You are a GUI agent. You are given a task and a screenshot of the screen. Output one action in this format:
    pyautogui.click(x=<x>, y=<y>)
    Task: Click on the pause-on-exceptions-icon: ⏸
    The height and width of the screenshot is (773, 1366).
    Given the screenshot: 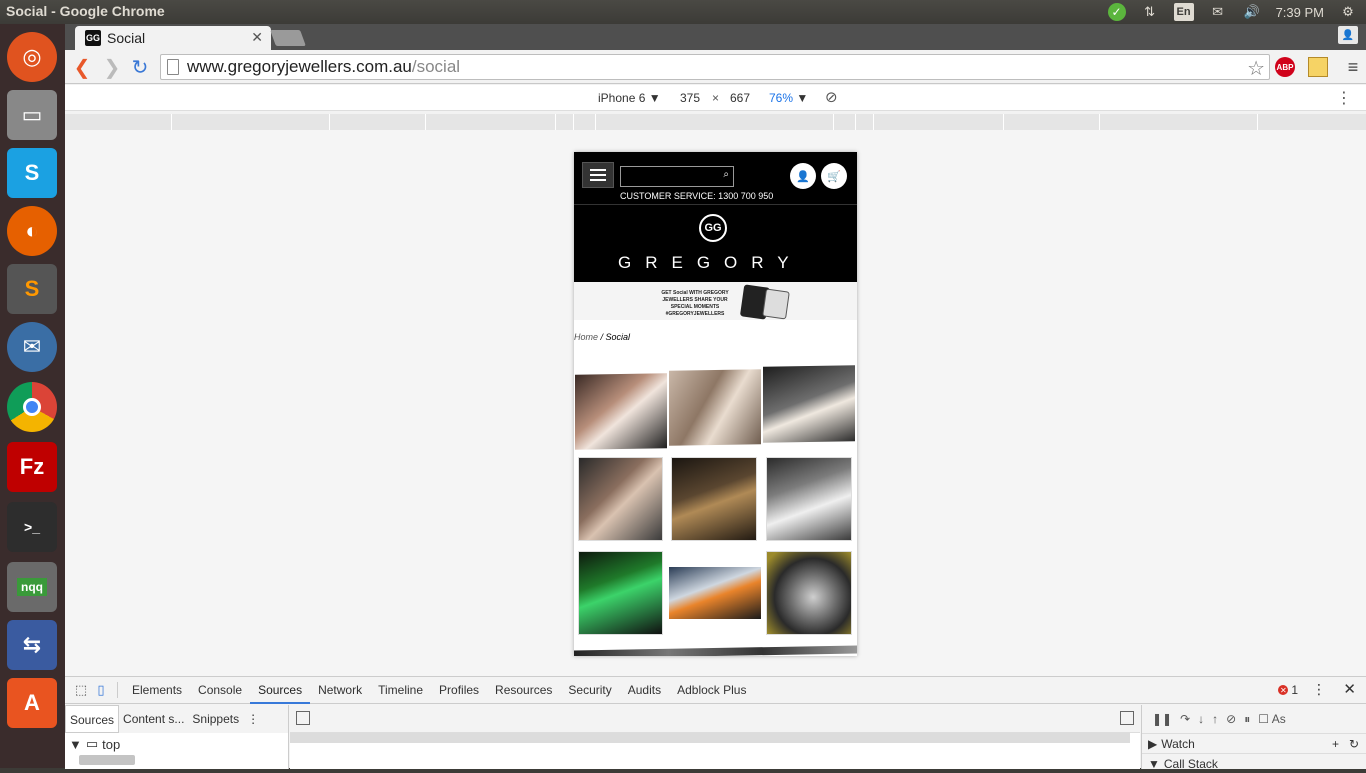 What is the action you would take?
    pyautogui.click(x=1247, y=719)
    